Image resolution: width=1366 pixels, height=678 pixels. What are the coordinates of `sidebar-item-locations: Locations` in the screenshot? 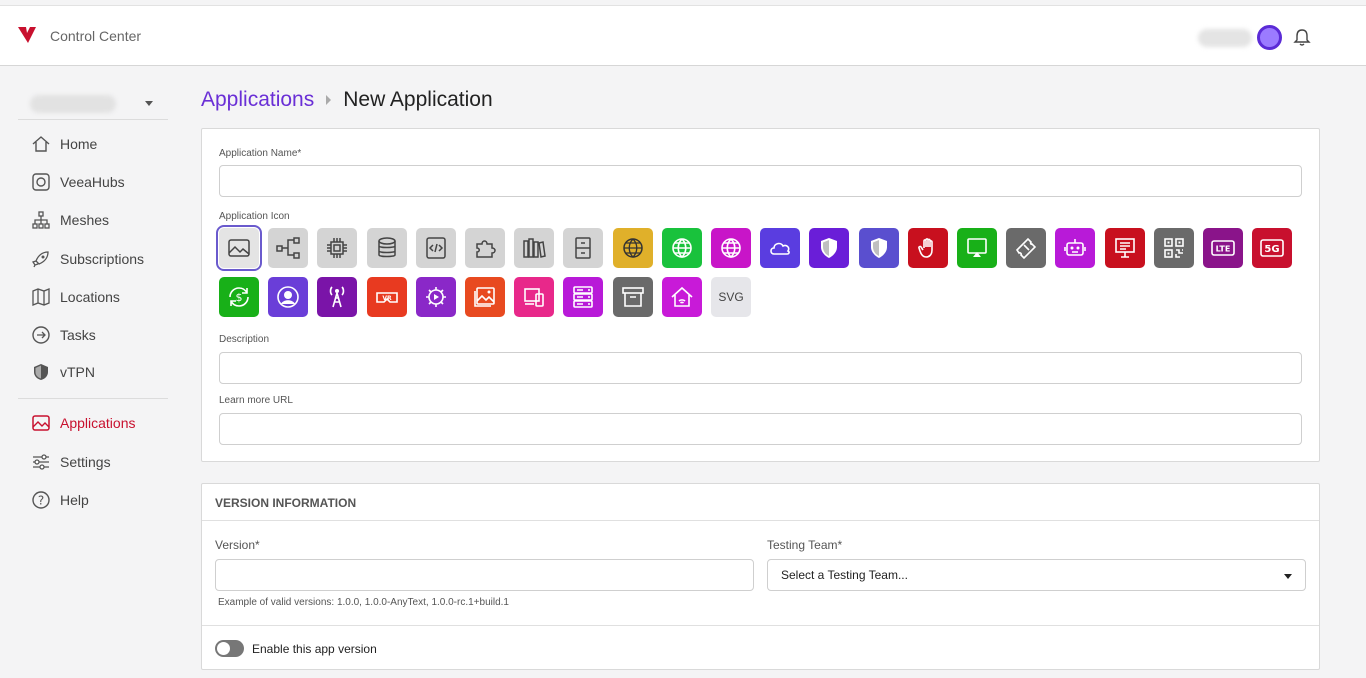 It's located at (93, 297).